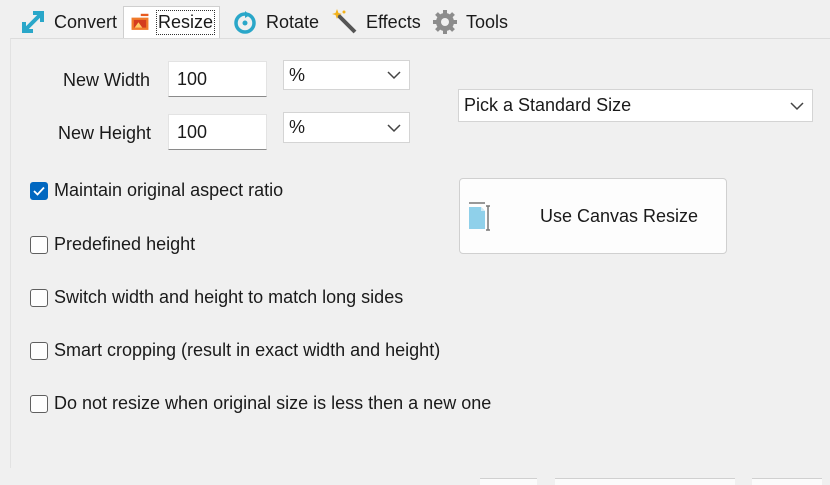  What do you see at coordinates (445, 22) in the screenshot?
I see `gear-icon` at bounding box center [445, 22].